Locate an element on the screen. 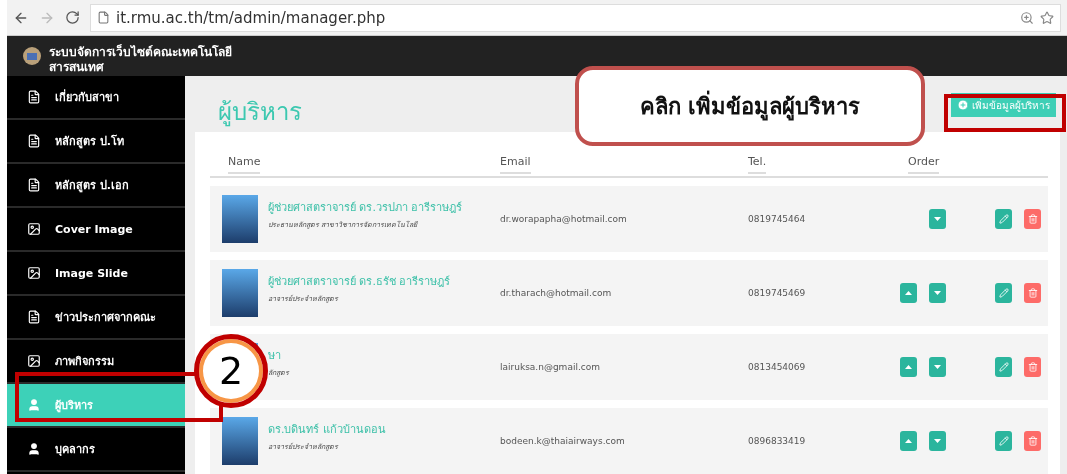 Image resolution: width=1067 pixels, height=474 pixels. site-title: สารสนเทศ is located at coordinates (77, 67).